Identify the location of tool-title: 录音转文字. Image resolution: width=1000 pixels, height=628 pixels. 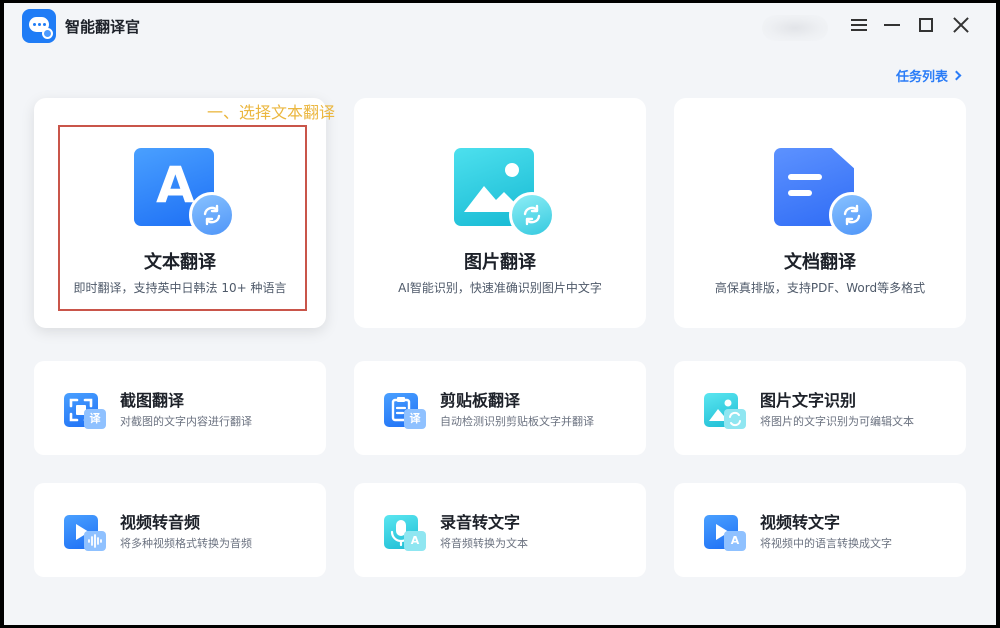
(480, 522).